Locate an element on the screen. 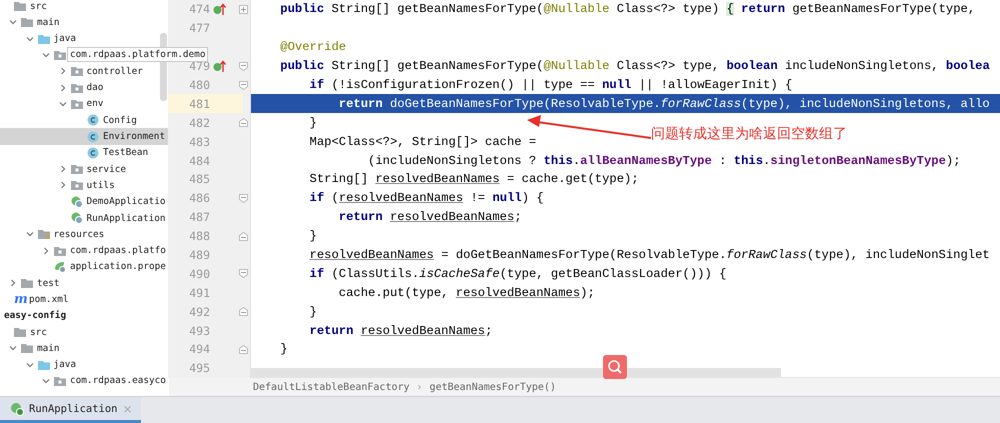  callout-text: 问题转成这里为啥返回空数组了 is located at coordinates (749, 134).